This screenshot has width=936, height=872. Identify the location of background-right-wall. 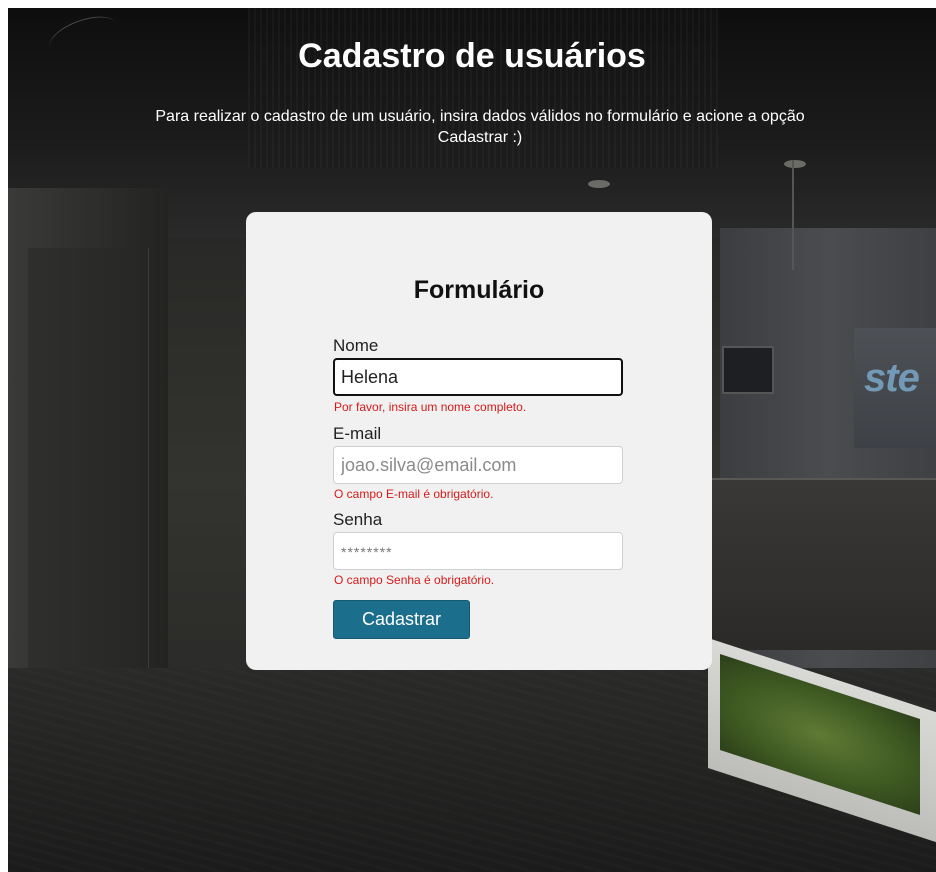
(828, 448).